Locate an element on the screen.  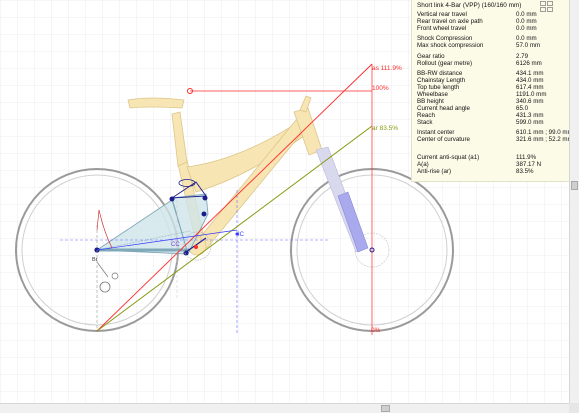
vertical-scroll-thumb is located at coordinates (574, 185).